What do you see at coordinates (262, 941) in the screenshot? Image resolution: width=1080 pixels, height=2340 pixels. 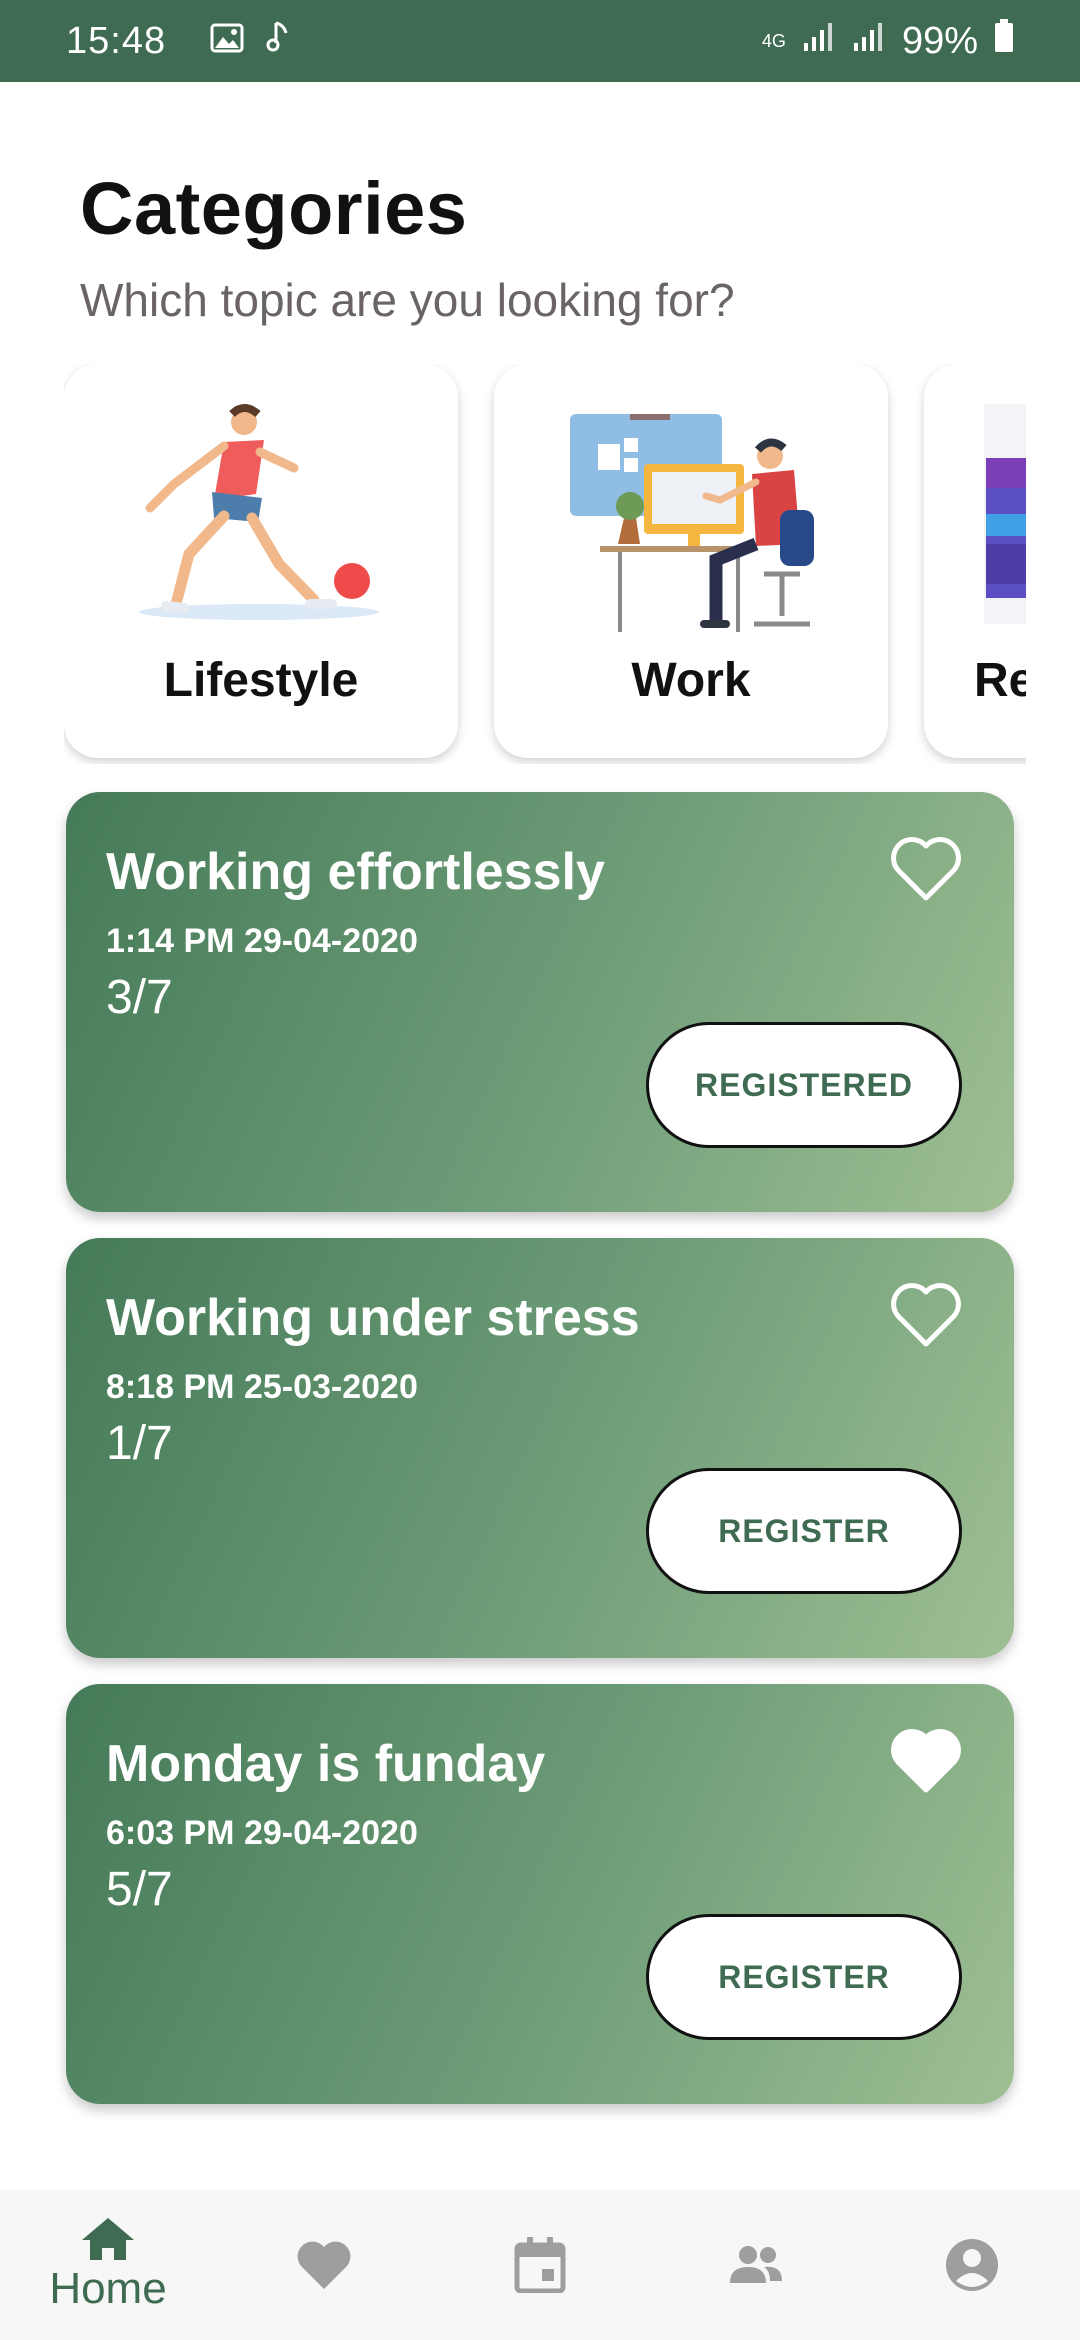 I see `event-datetime: 1:14 PM 29-04-2020` at bounding box center [262, 941].